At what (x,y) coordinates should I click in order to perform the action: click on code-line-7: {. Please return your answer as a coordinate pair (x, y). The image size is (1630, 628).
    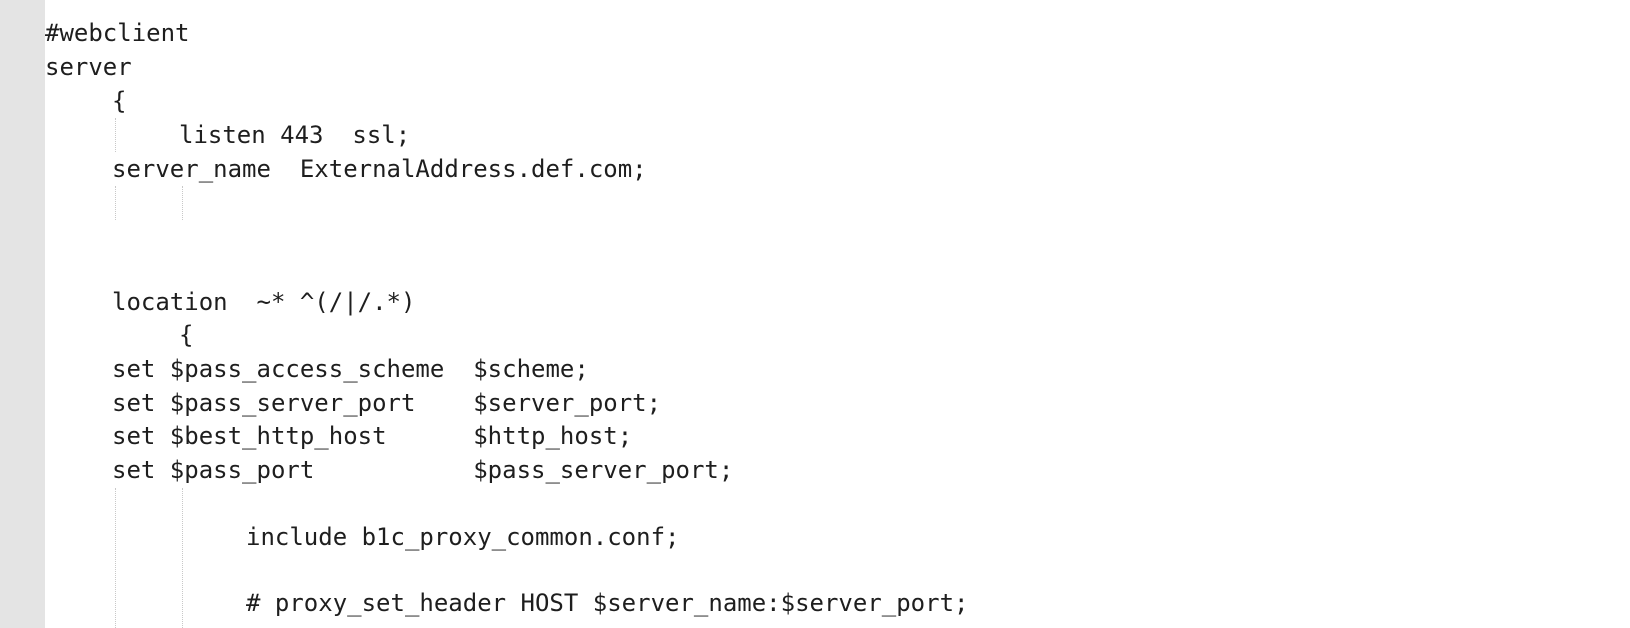
    Looking at the image, I should click on (186, 335).